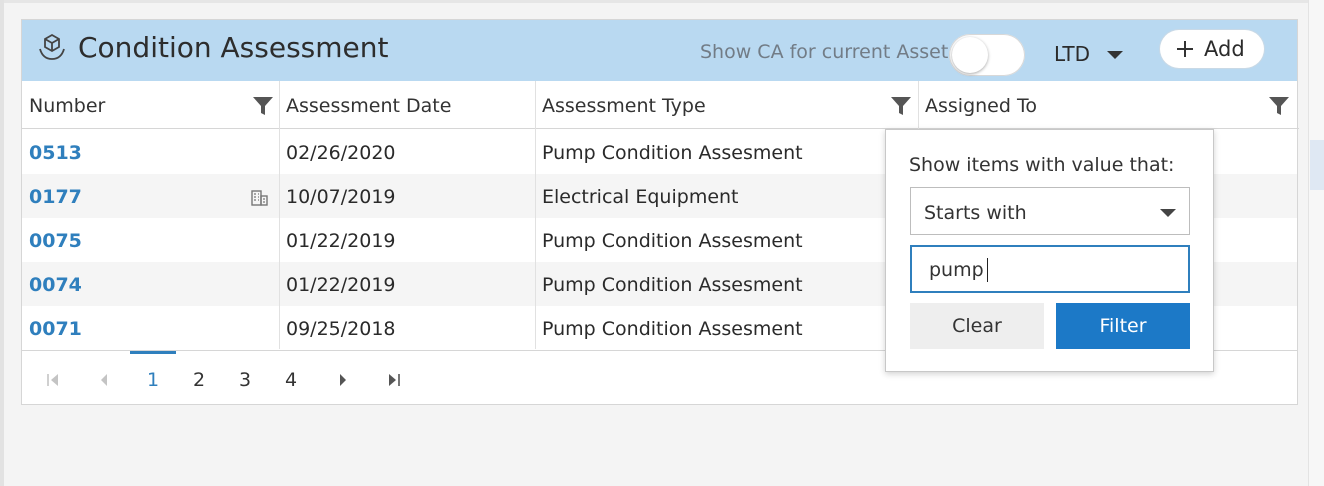 This screenshot has height=486, width=1324. Describe the element at coordinates (369, 106) in the screenshot. I see `column-label: Assessment Date` at that location.